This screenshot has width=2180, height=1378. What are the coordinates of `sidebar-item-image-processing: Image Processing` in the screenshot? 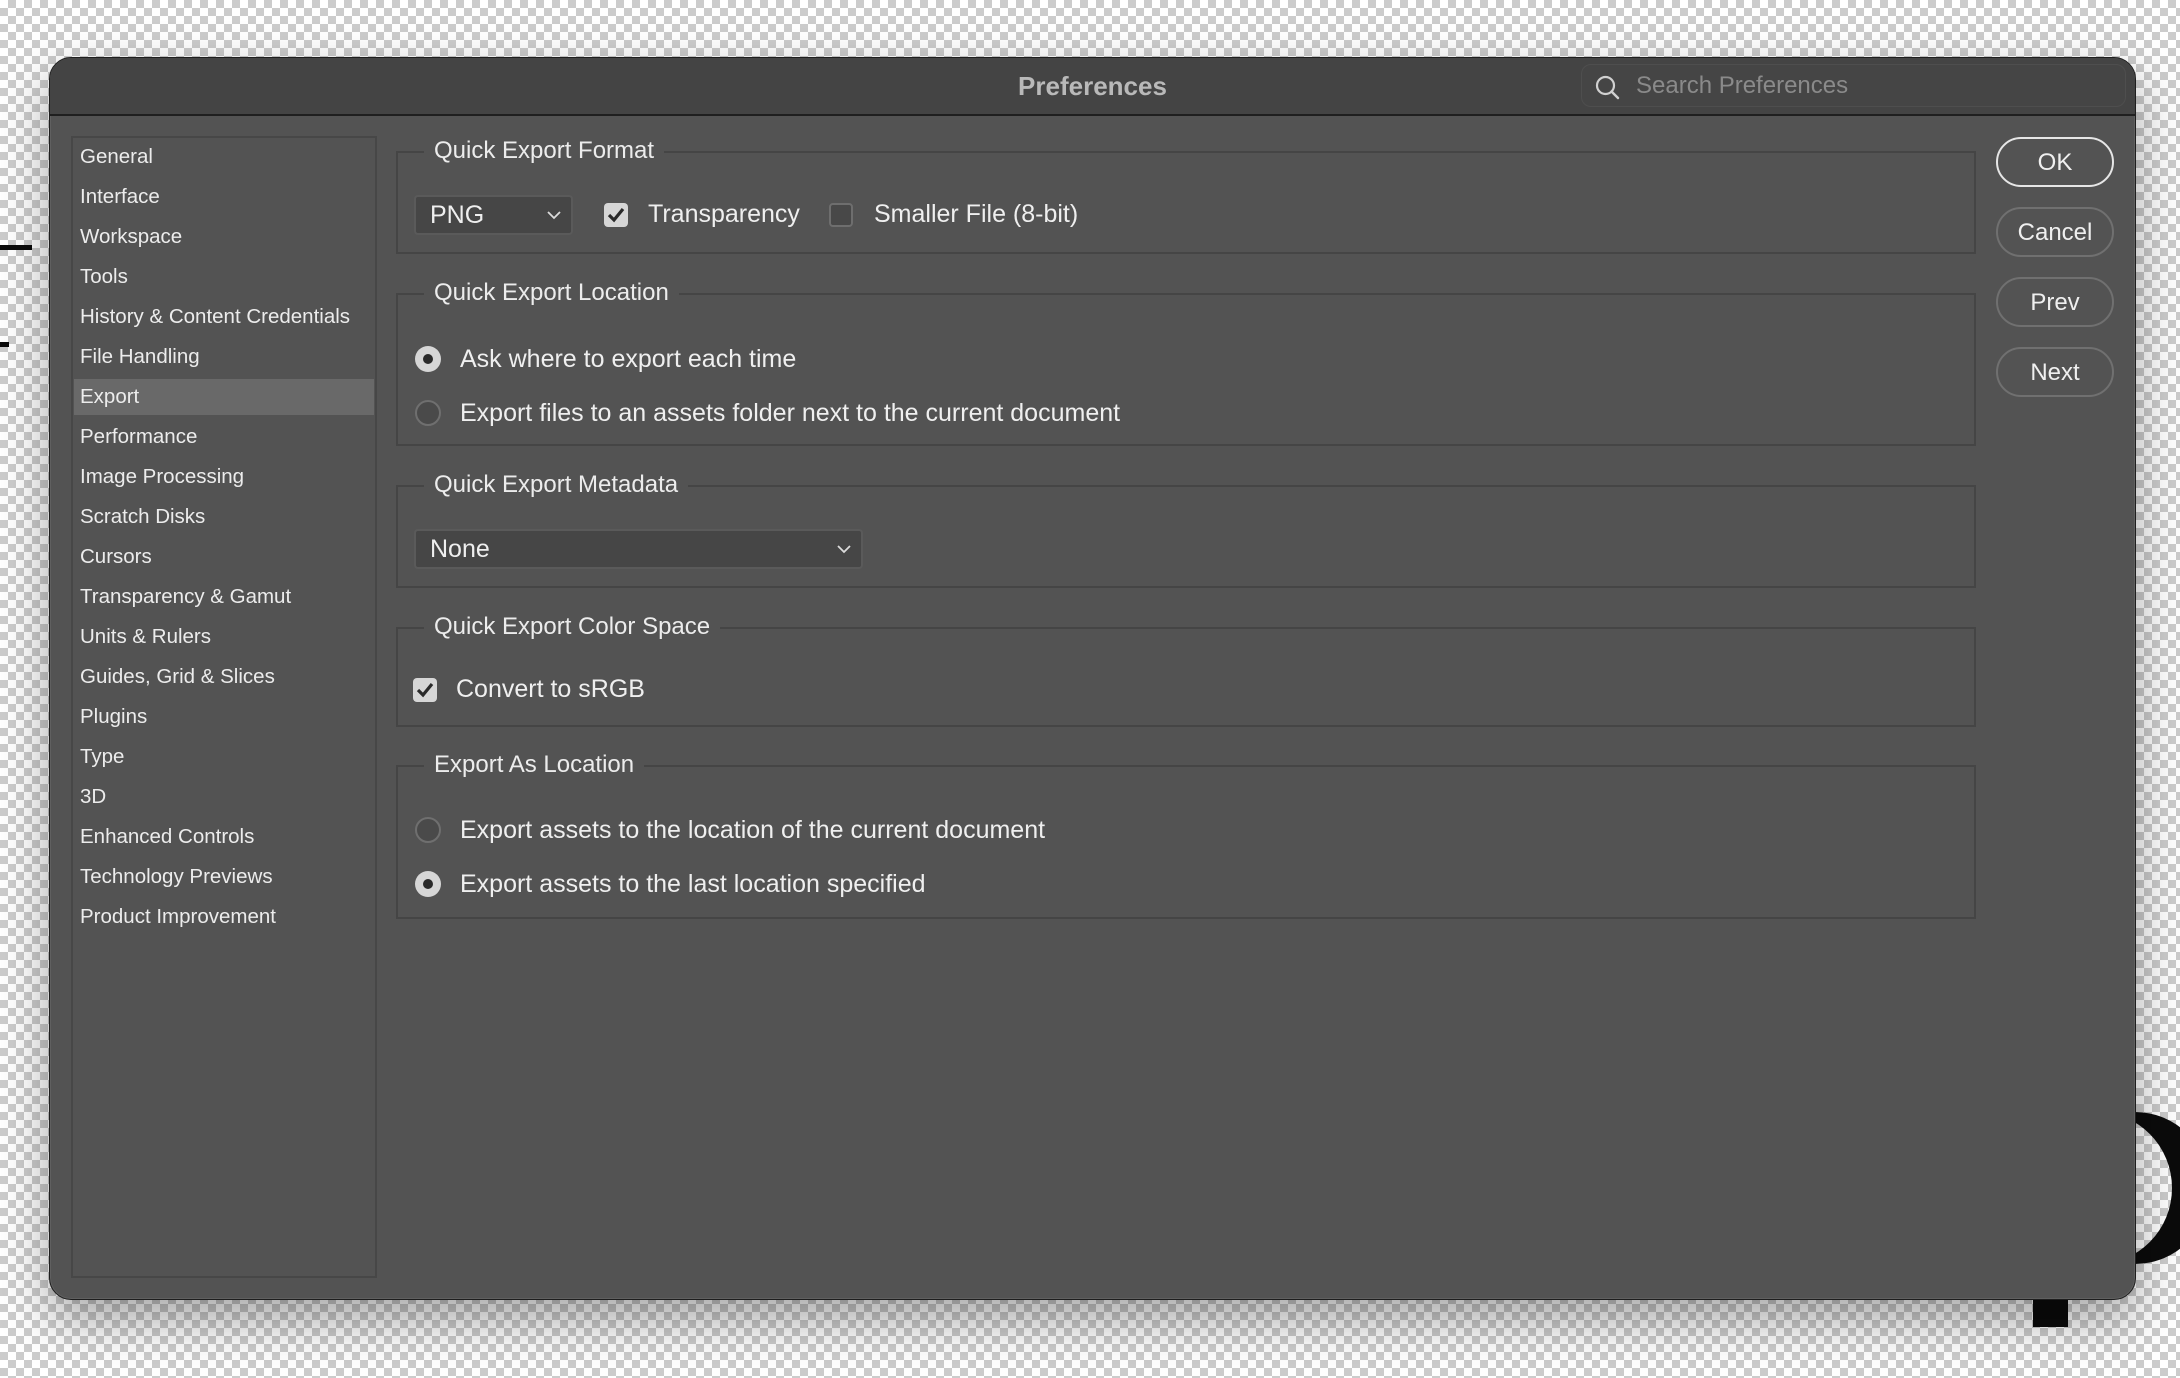 It's located at (224, 477).